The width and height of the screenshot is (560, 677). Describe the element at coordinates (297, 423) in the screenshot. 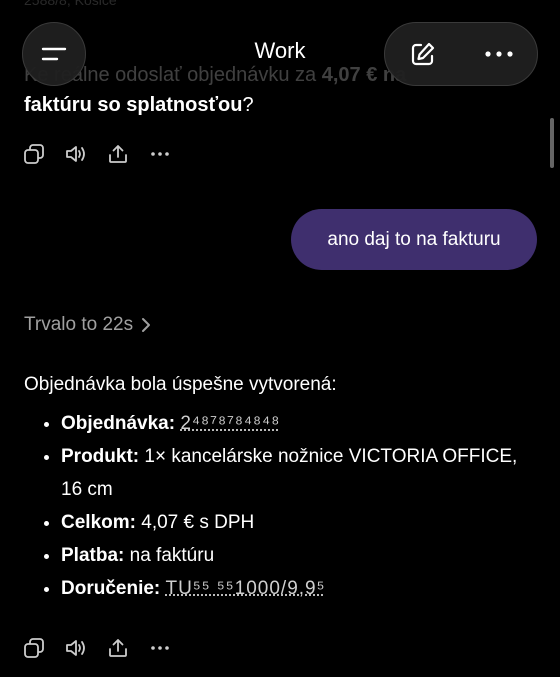

I see `list-item: Objednávka: 2⁴⁸⁷⁸⁷⁸⁴⁸⁴⁸` at that location.